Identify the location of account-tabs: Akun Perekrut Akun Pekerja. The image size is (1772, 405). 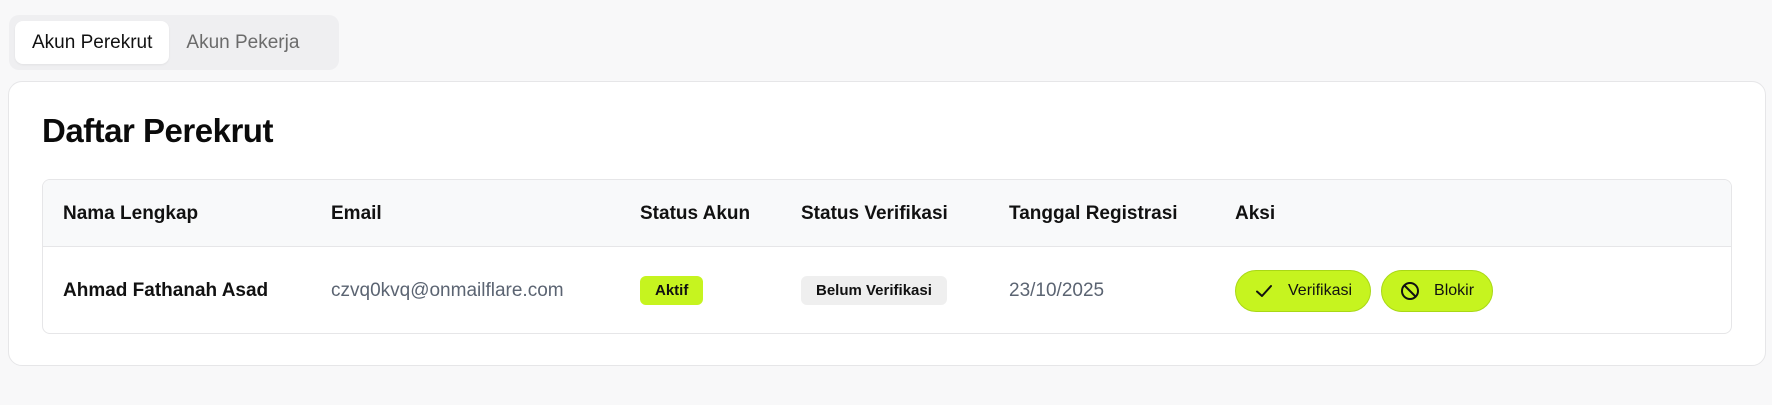
(174, 42).